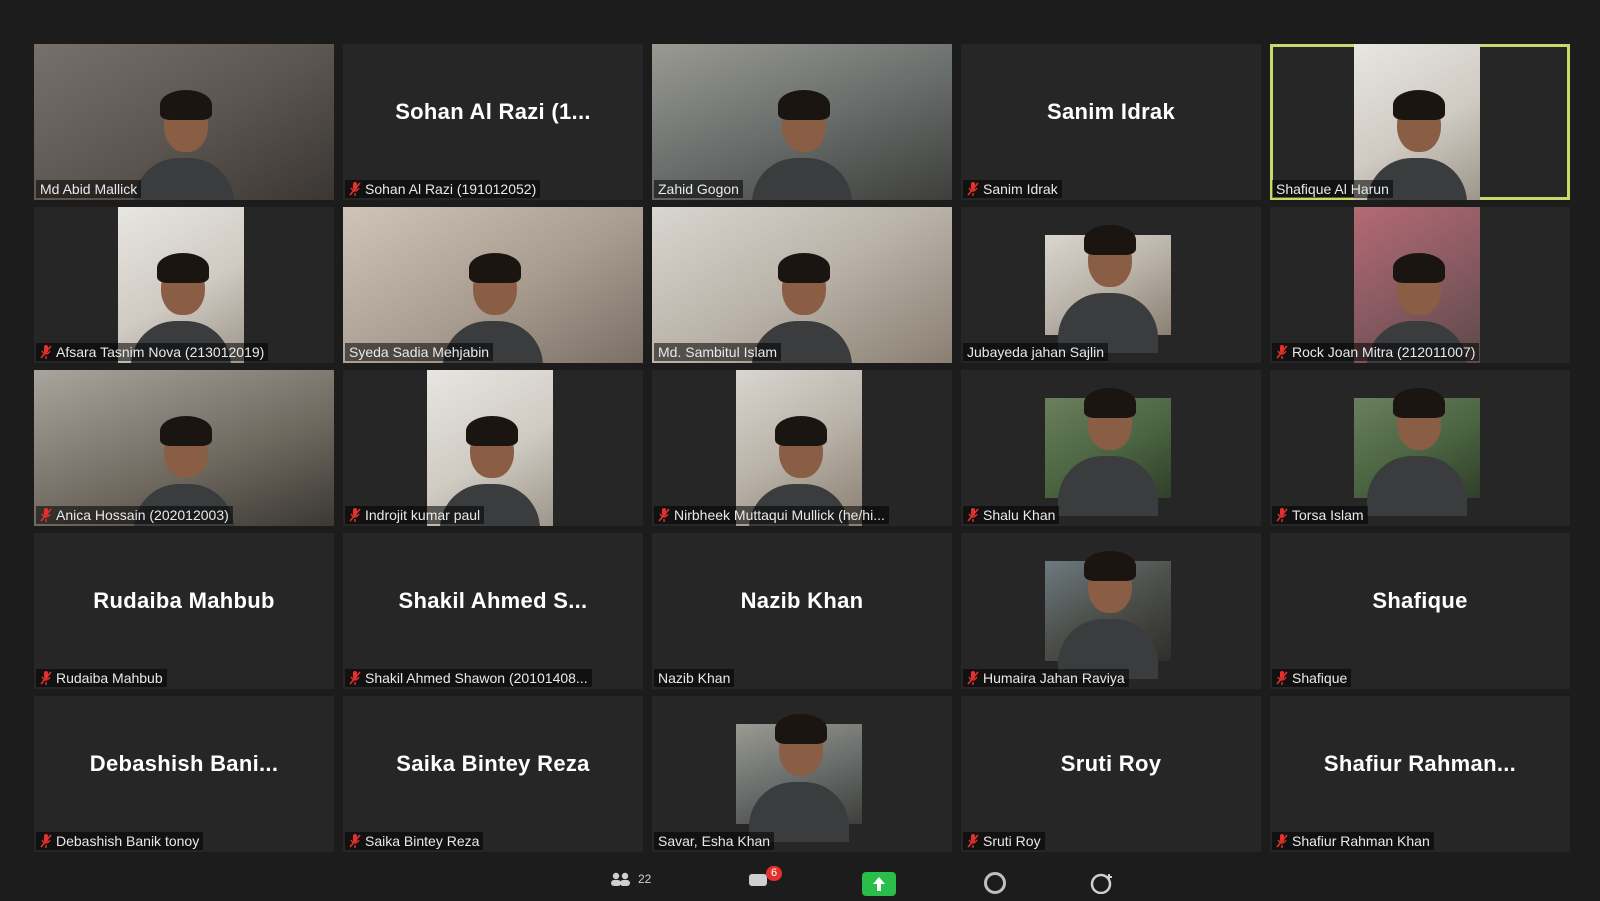  I want to click on share-screen-button, so click(879, 884).